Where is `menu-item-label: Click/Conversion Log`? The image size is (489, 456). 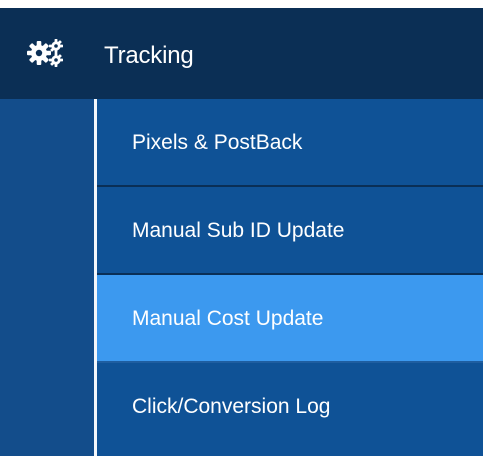 menu-item-label: Click/Conversion Log is located at coordinates (231, 406).